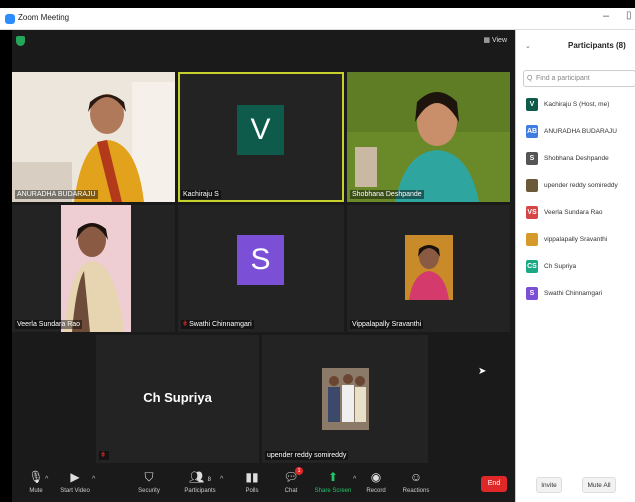 The image size is (635, 502). I want to click on participant-name: Veerla Sundara Rao, so click(573, 212).